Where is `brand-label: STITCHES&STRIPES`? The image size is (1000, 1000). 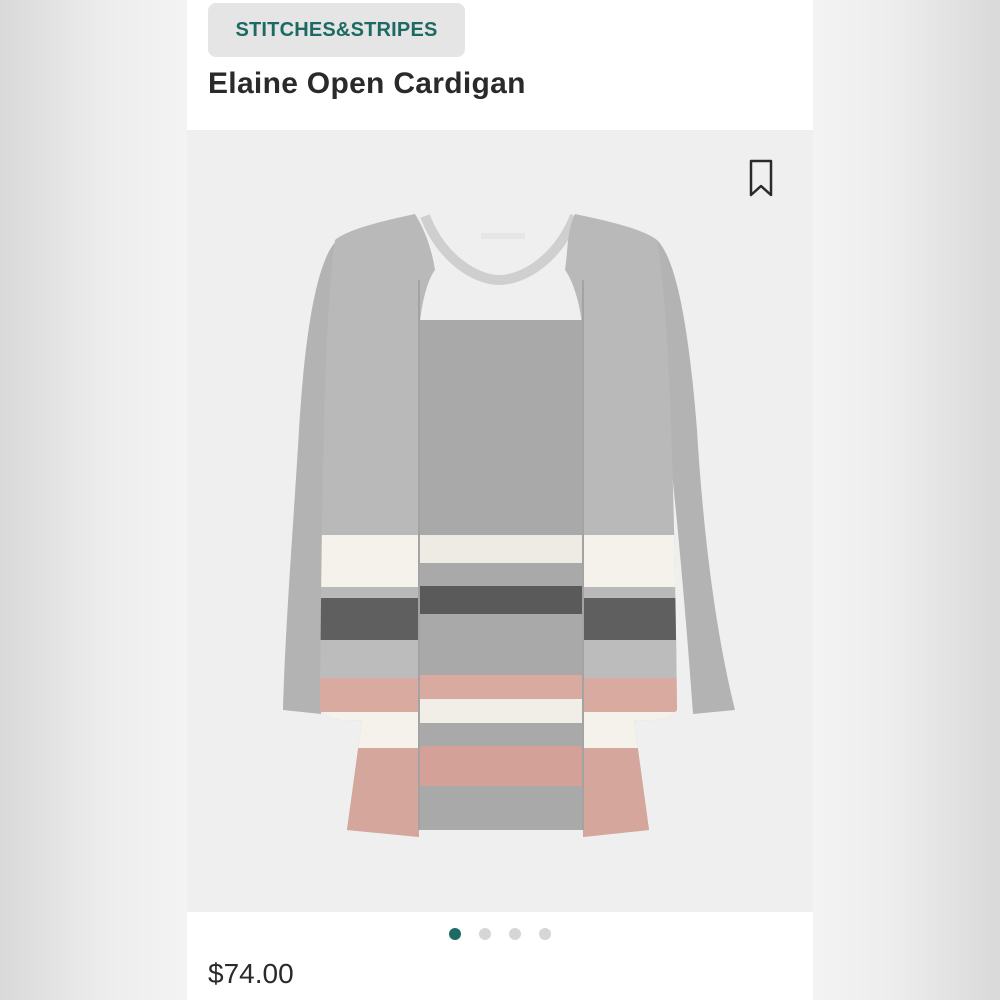
brand-label: STITCHES&STRIPES is located at coordinates (336, 30).